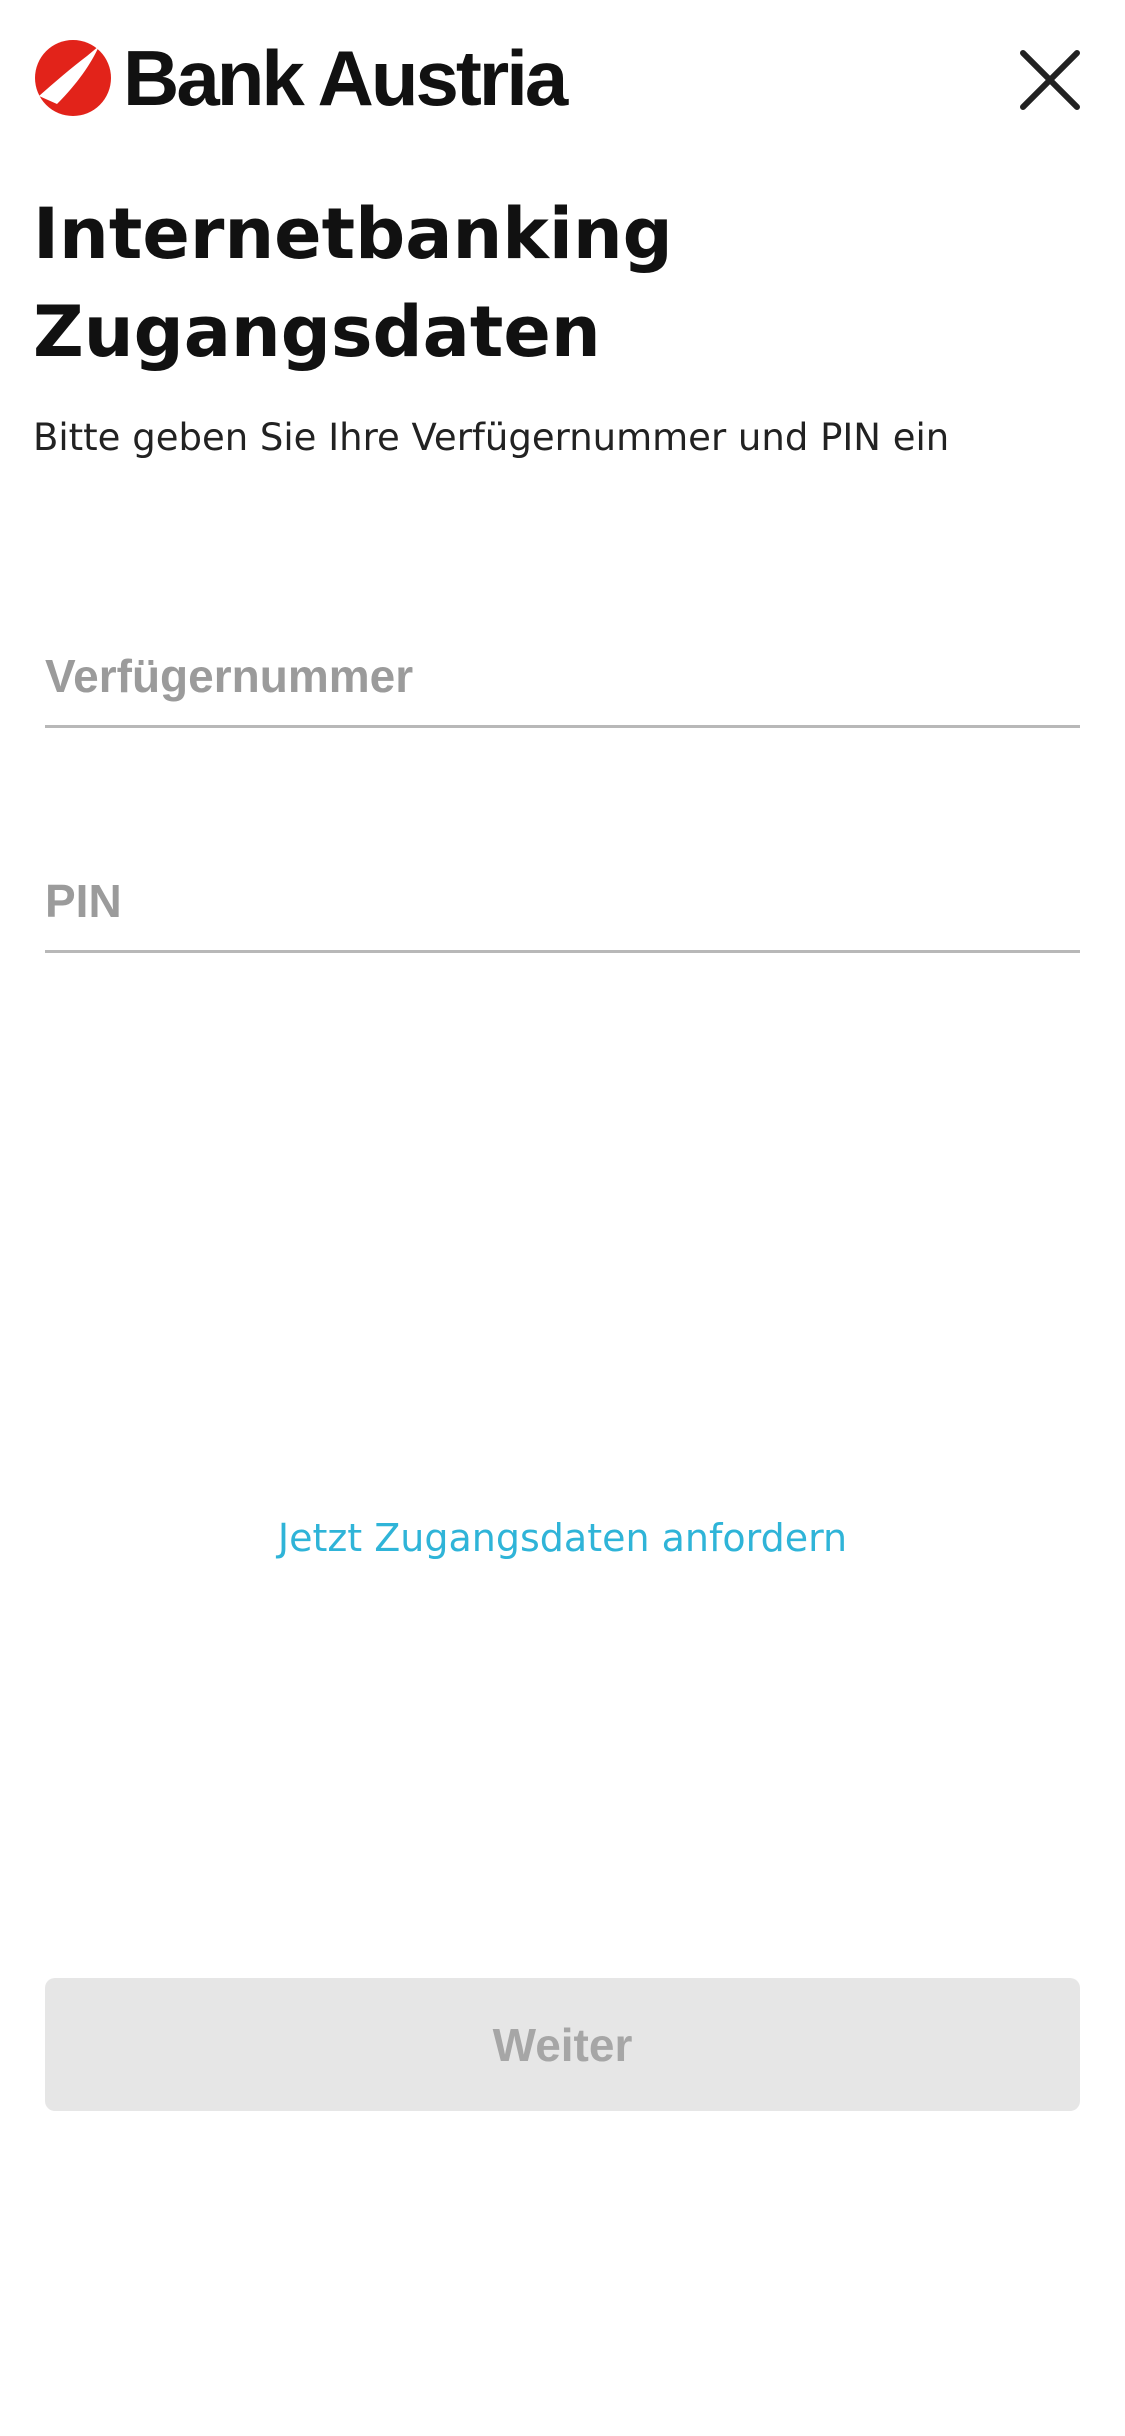  Describe the element at coordinates (562, 2044) in the screenshot. I see `continue-button: Weiter` at that location.